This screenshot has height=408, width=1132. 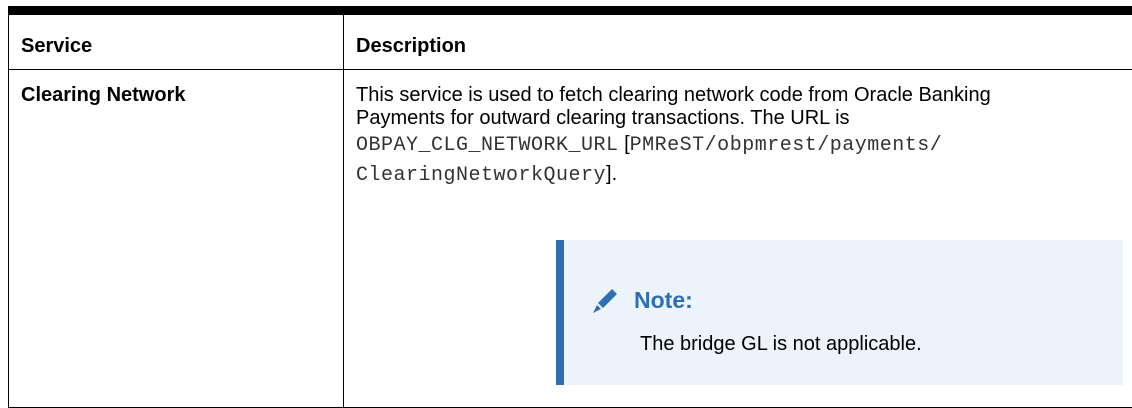 I want to click on url-path-part1: PMReST/obpmrest/payments/, so click(x=786, y=145).